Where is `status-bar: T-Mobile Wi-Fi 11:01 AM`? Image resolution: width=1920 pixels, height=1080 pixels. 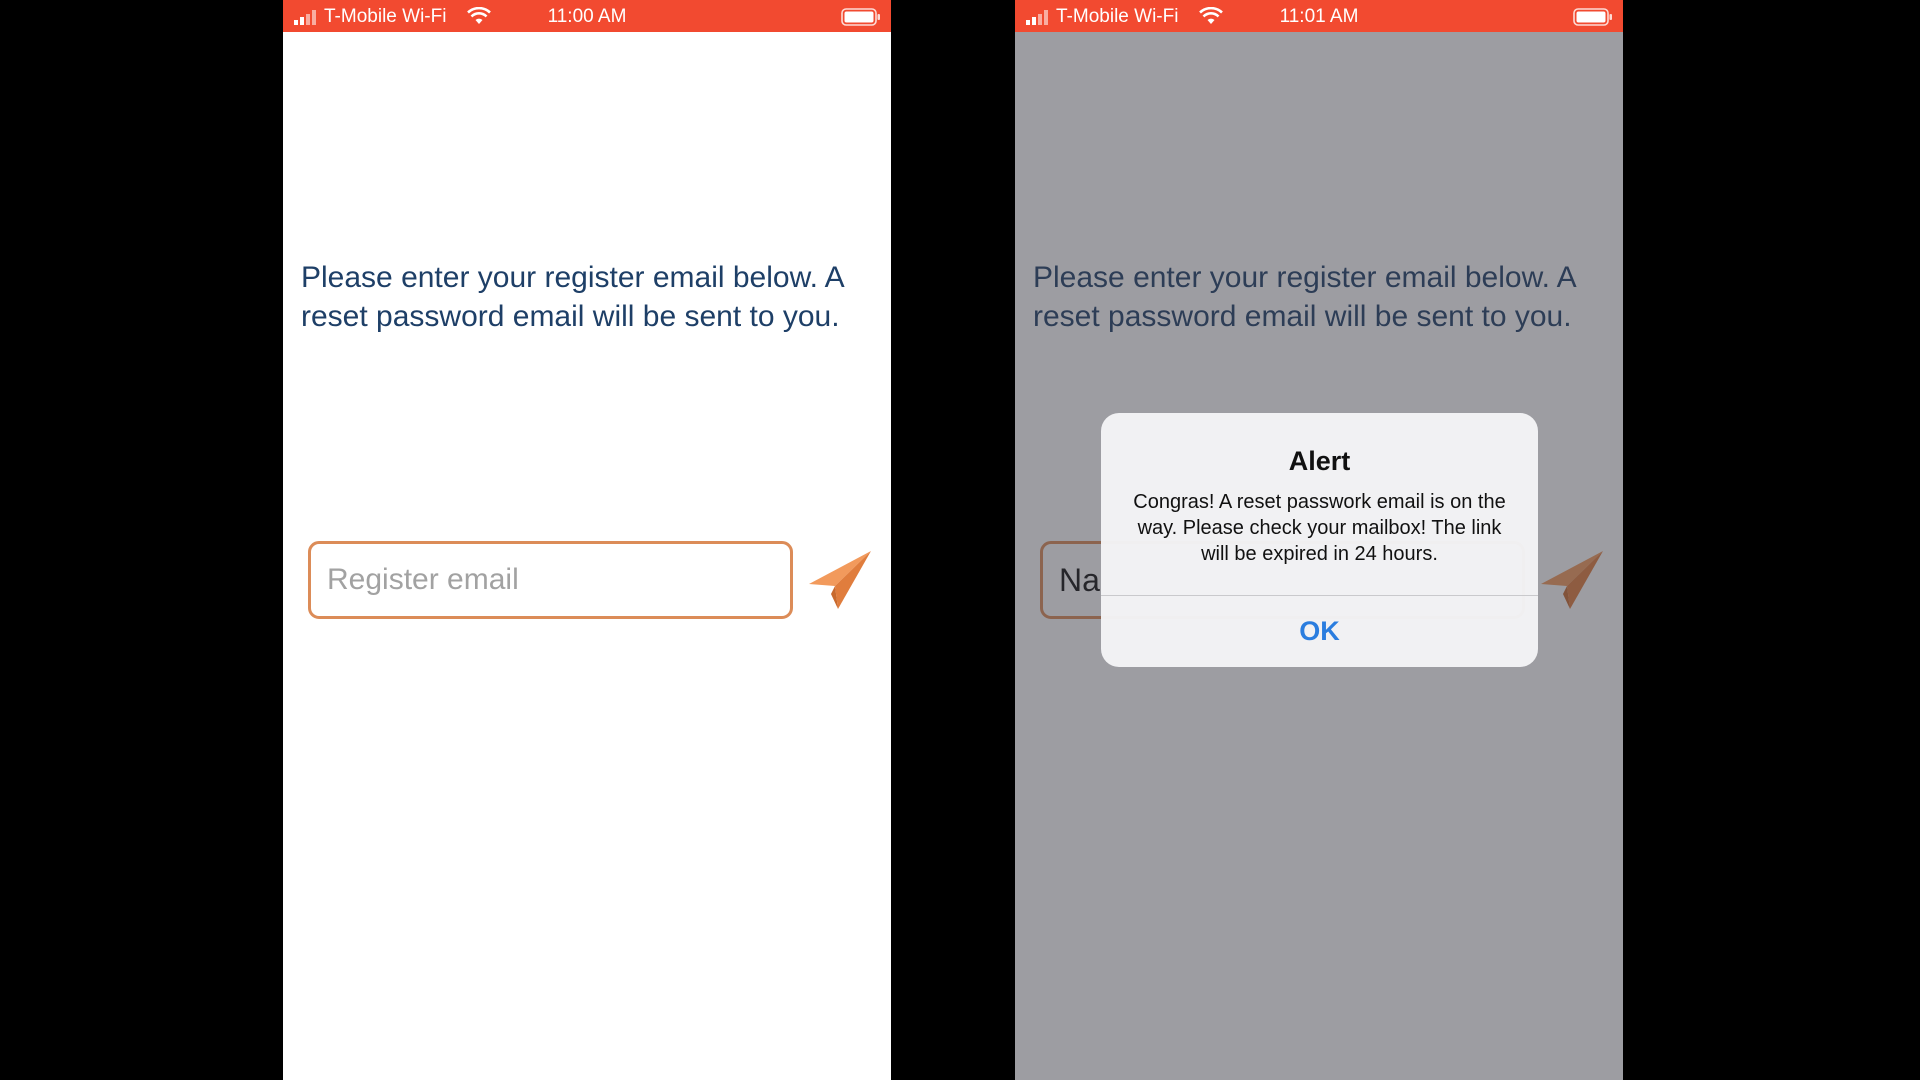 status-bar: T-Mobile Wi-Fi 11:01 AM is located at coordinates (1319, 16).